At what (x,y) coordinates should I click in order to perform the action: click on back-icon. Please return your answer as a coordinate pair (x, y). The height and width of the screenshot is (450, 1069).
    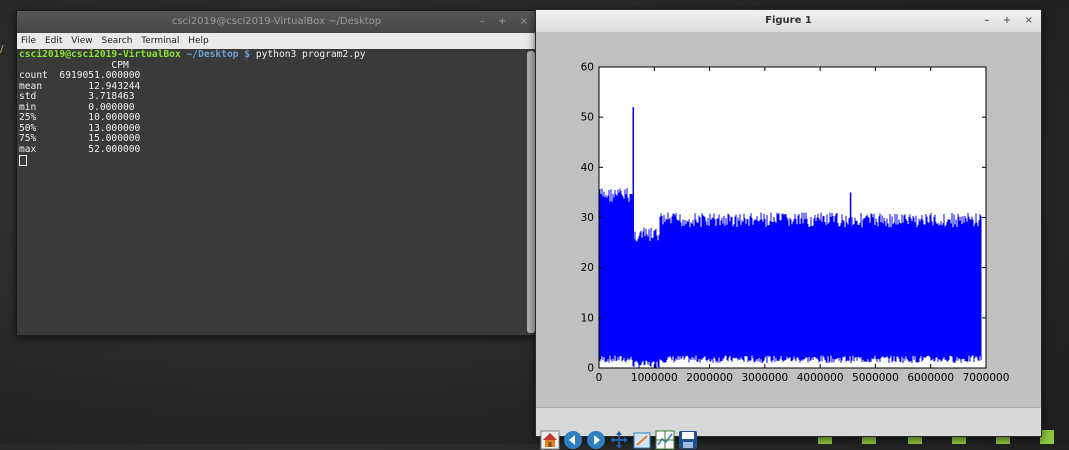
    Looking at the image, I should click on (573, 440).